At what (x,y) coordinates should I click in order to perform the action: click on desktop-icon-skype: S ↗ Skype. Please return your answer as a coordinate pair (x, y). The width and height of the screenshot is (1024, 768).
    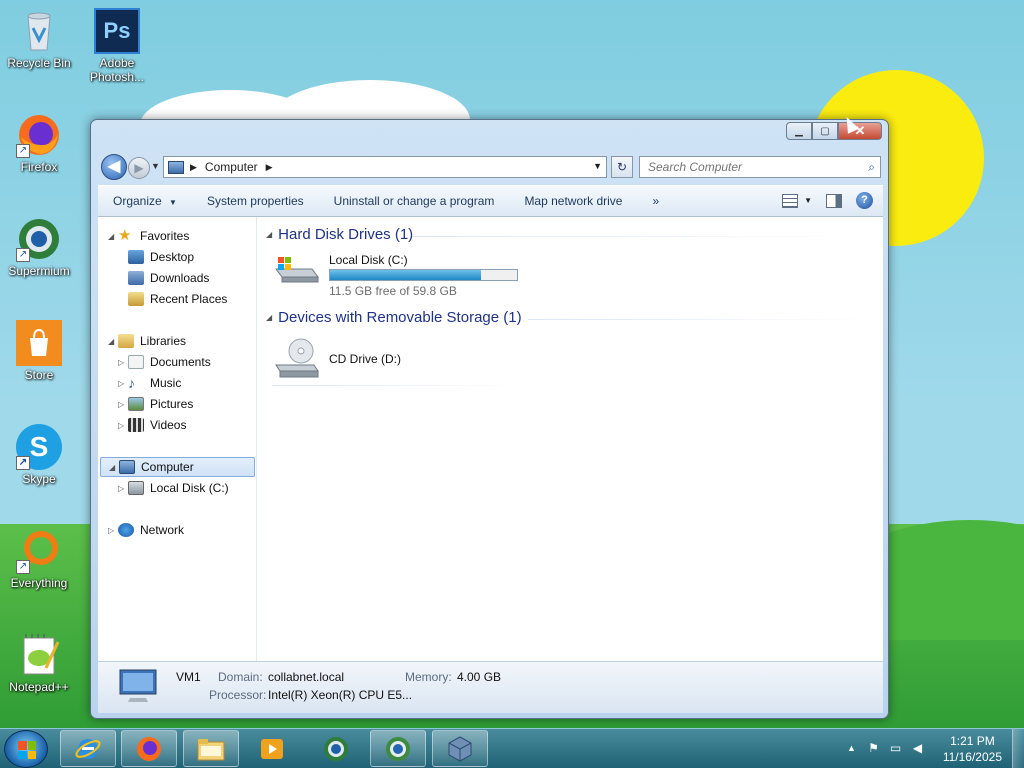
    Looking at the image, I should click on (39, 455).